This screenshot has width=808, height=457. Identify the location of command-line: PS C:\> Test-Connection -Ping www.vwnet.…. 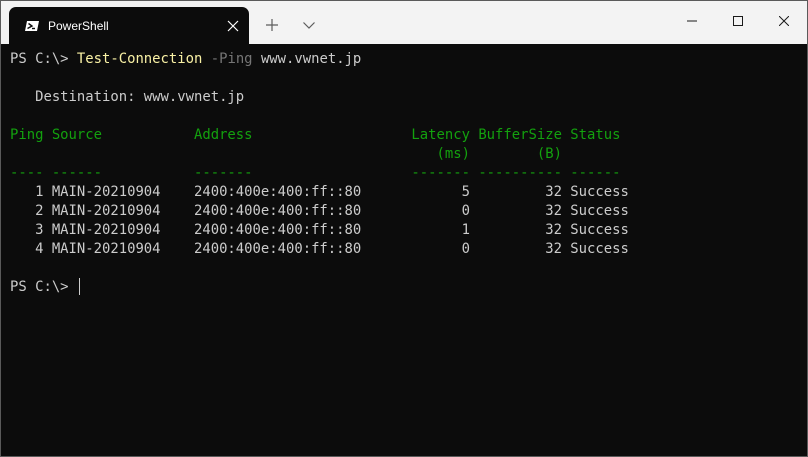
(185, 59).